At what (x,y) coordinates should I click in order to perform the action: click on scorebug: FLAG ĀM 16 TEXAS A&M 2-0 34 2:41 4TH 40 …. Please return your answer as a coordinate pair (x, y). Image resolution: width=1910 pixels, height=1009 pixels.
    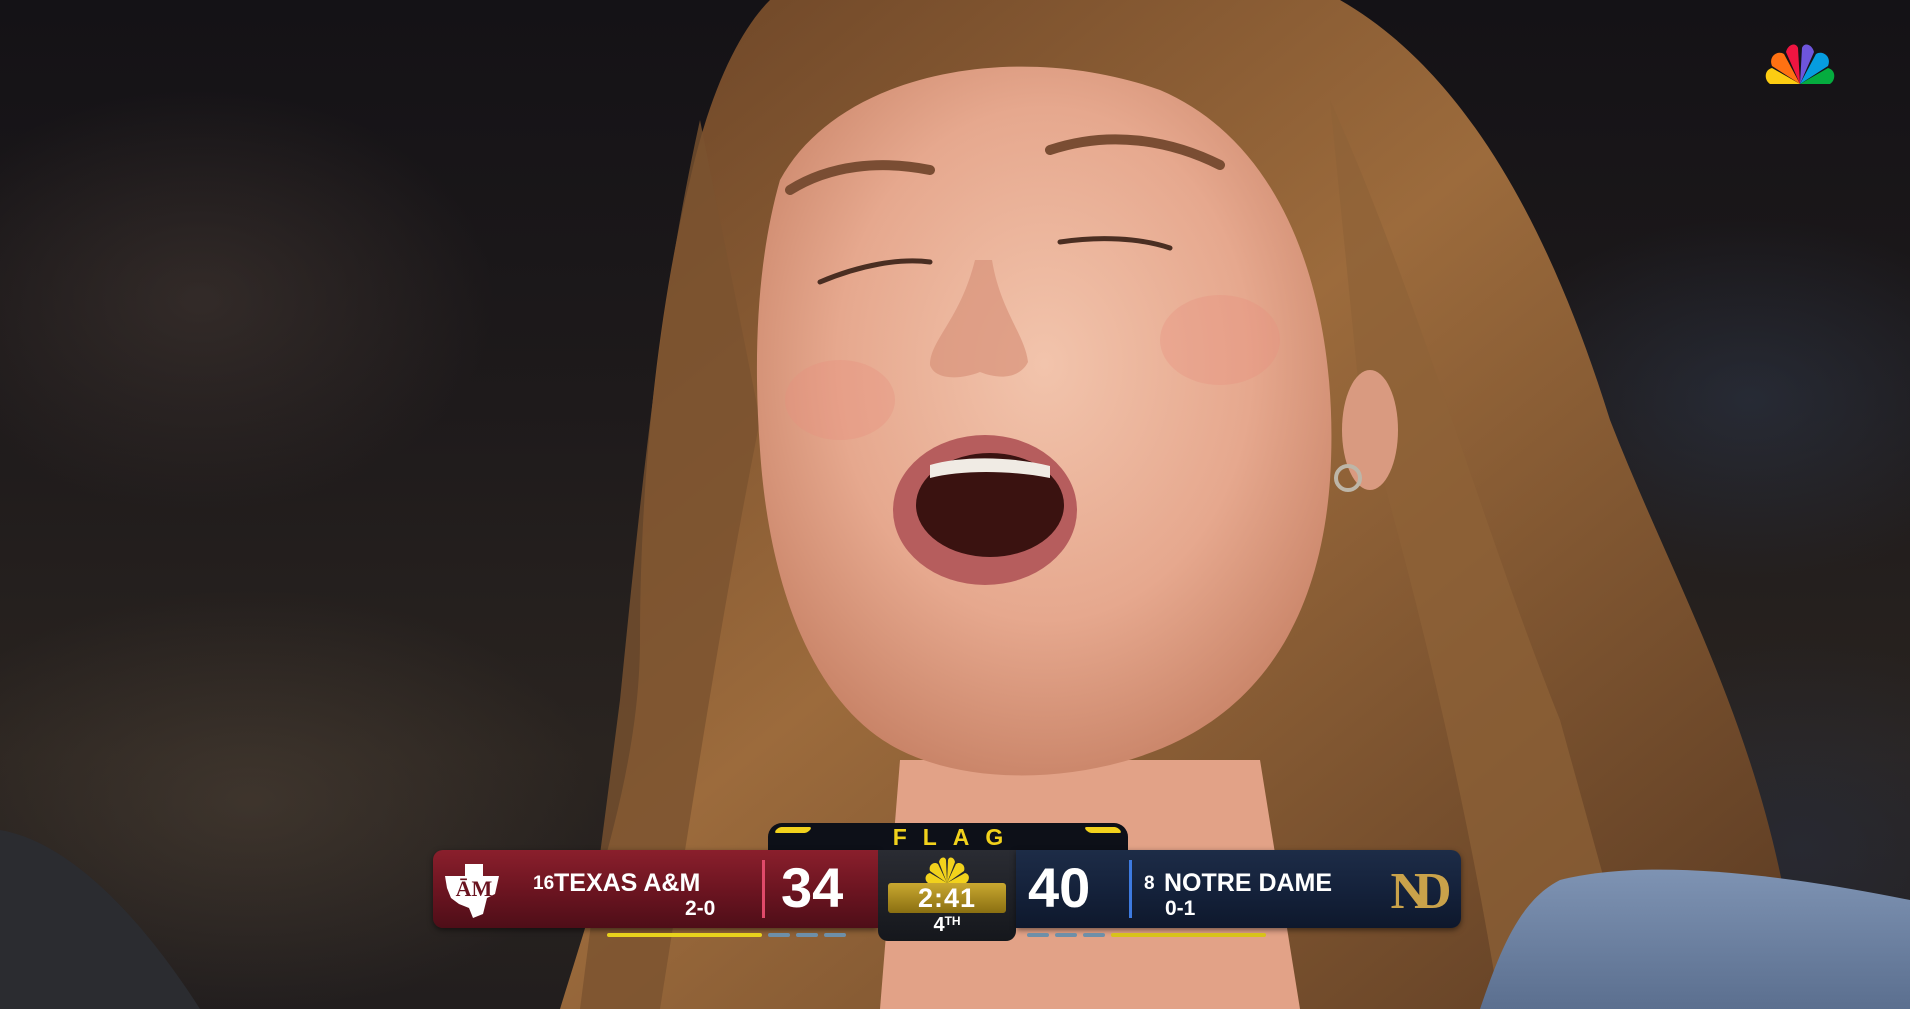
    Looking at the image, I should click on (947, 882).